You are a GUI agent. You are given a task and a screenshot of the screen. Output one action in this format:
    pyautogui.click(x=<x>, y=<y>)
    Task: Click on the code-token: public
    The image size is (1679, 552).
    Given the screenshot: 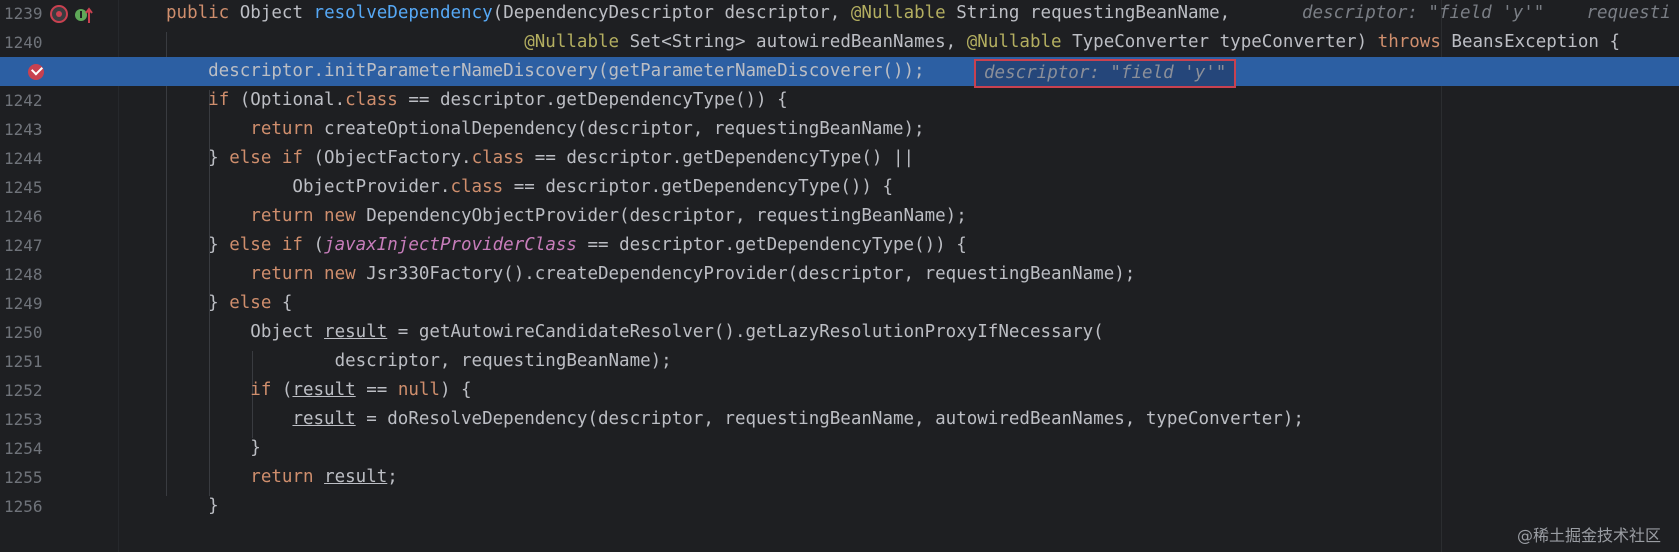 What is the action you would take?
    pyautogui.click(x=203, y=13)
    